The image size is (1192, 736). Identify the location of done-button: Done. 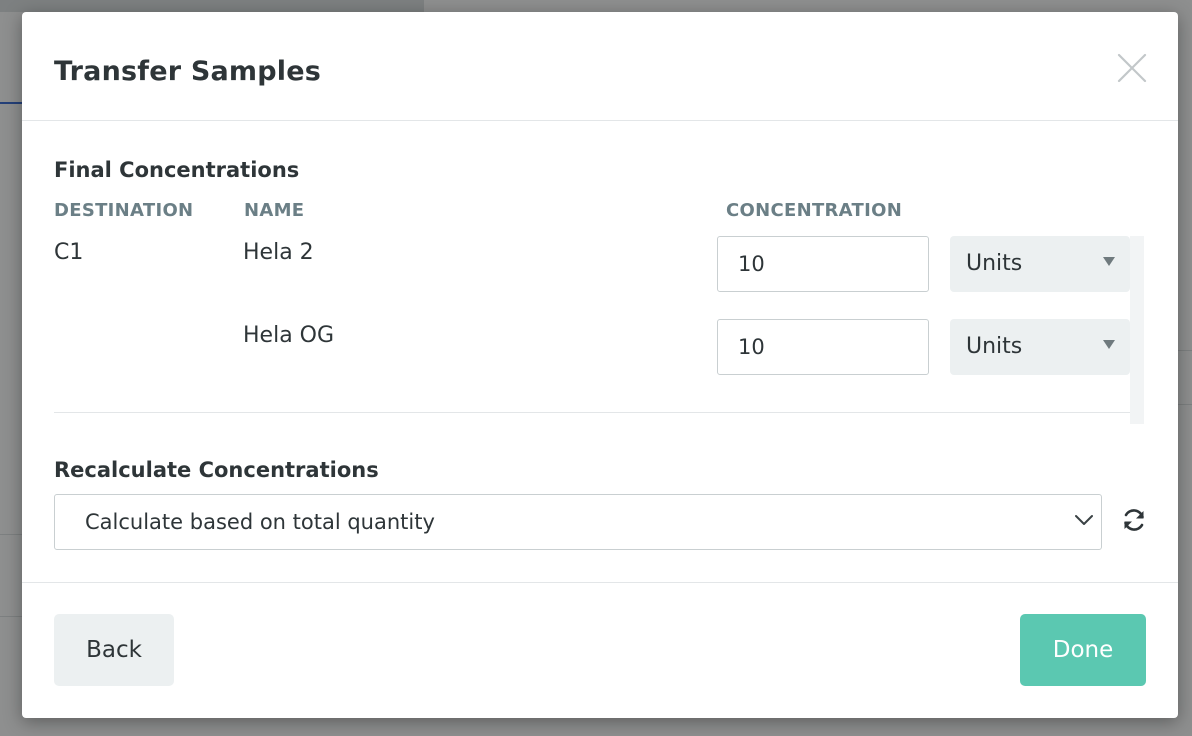
(1083, 650).